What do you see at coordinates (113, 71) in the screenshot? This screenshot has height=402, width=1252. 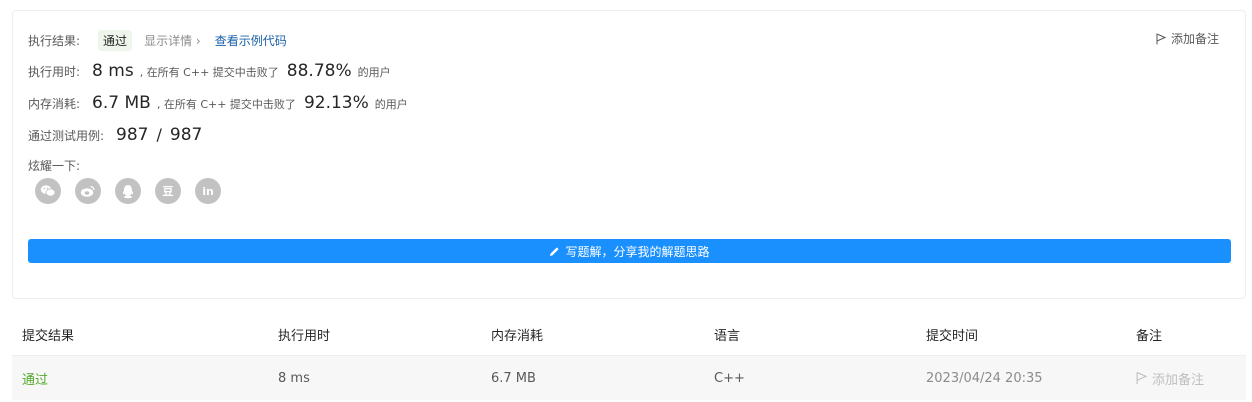 I see `runtime-value: 8 ms` at bounding box center [113, 71].